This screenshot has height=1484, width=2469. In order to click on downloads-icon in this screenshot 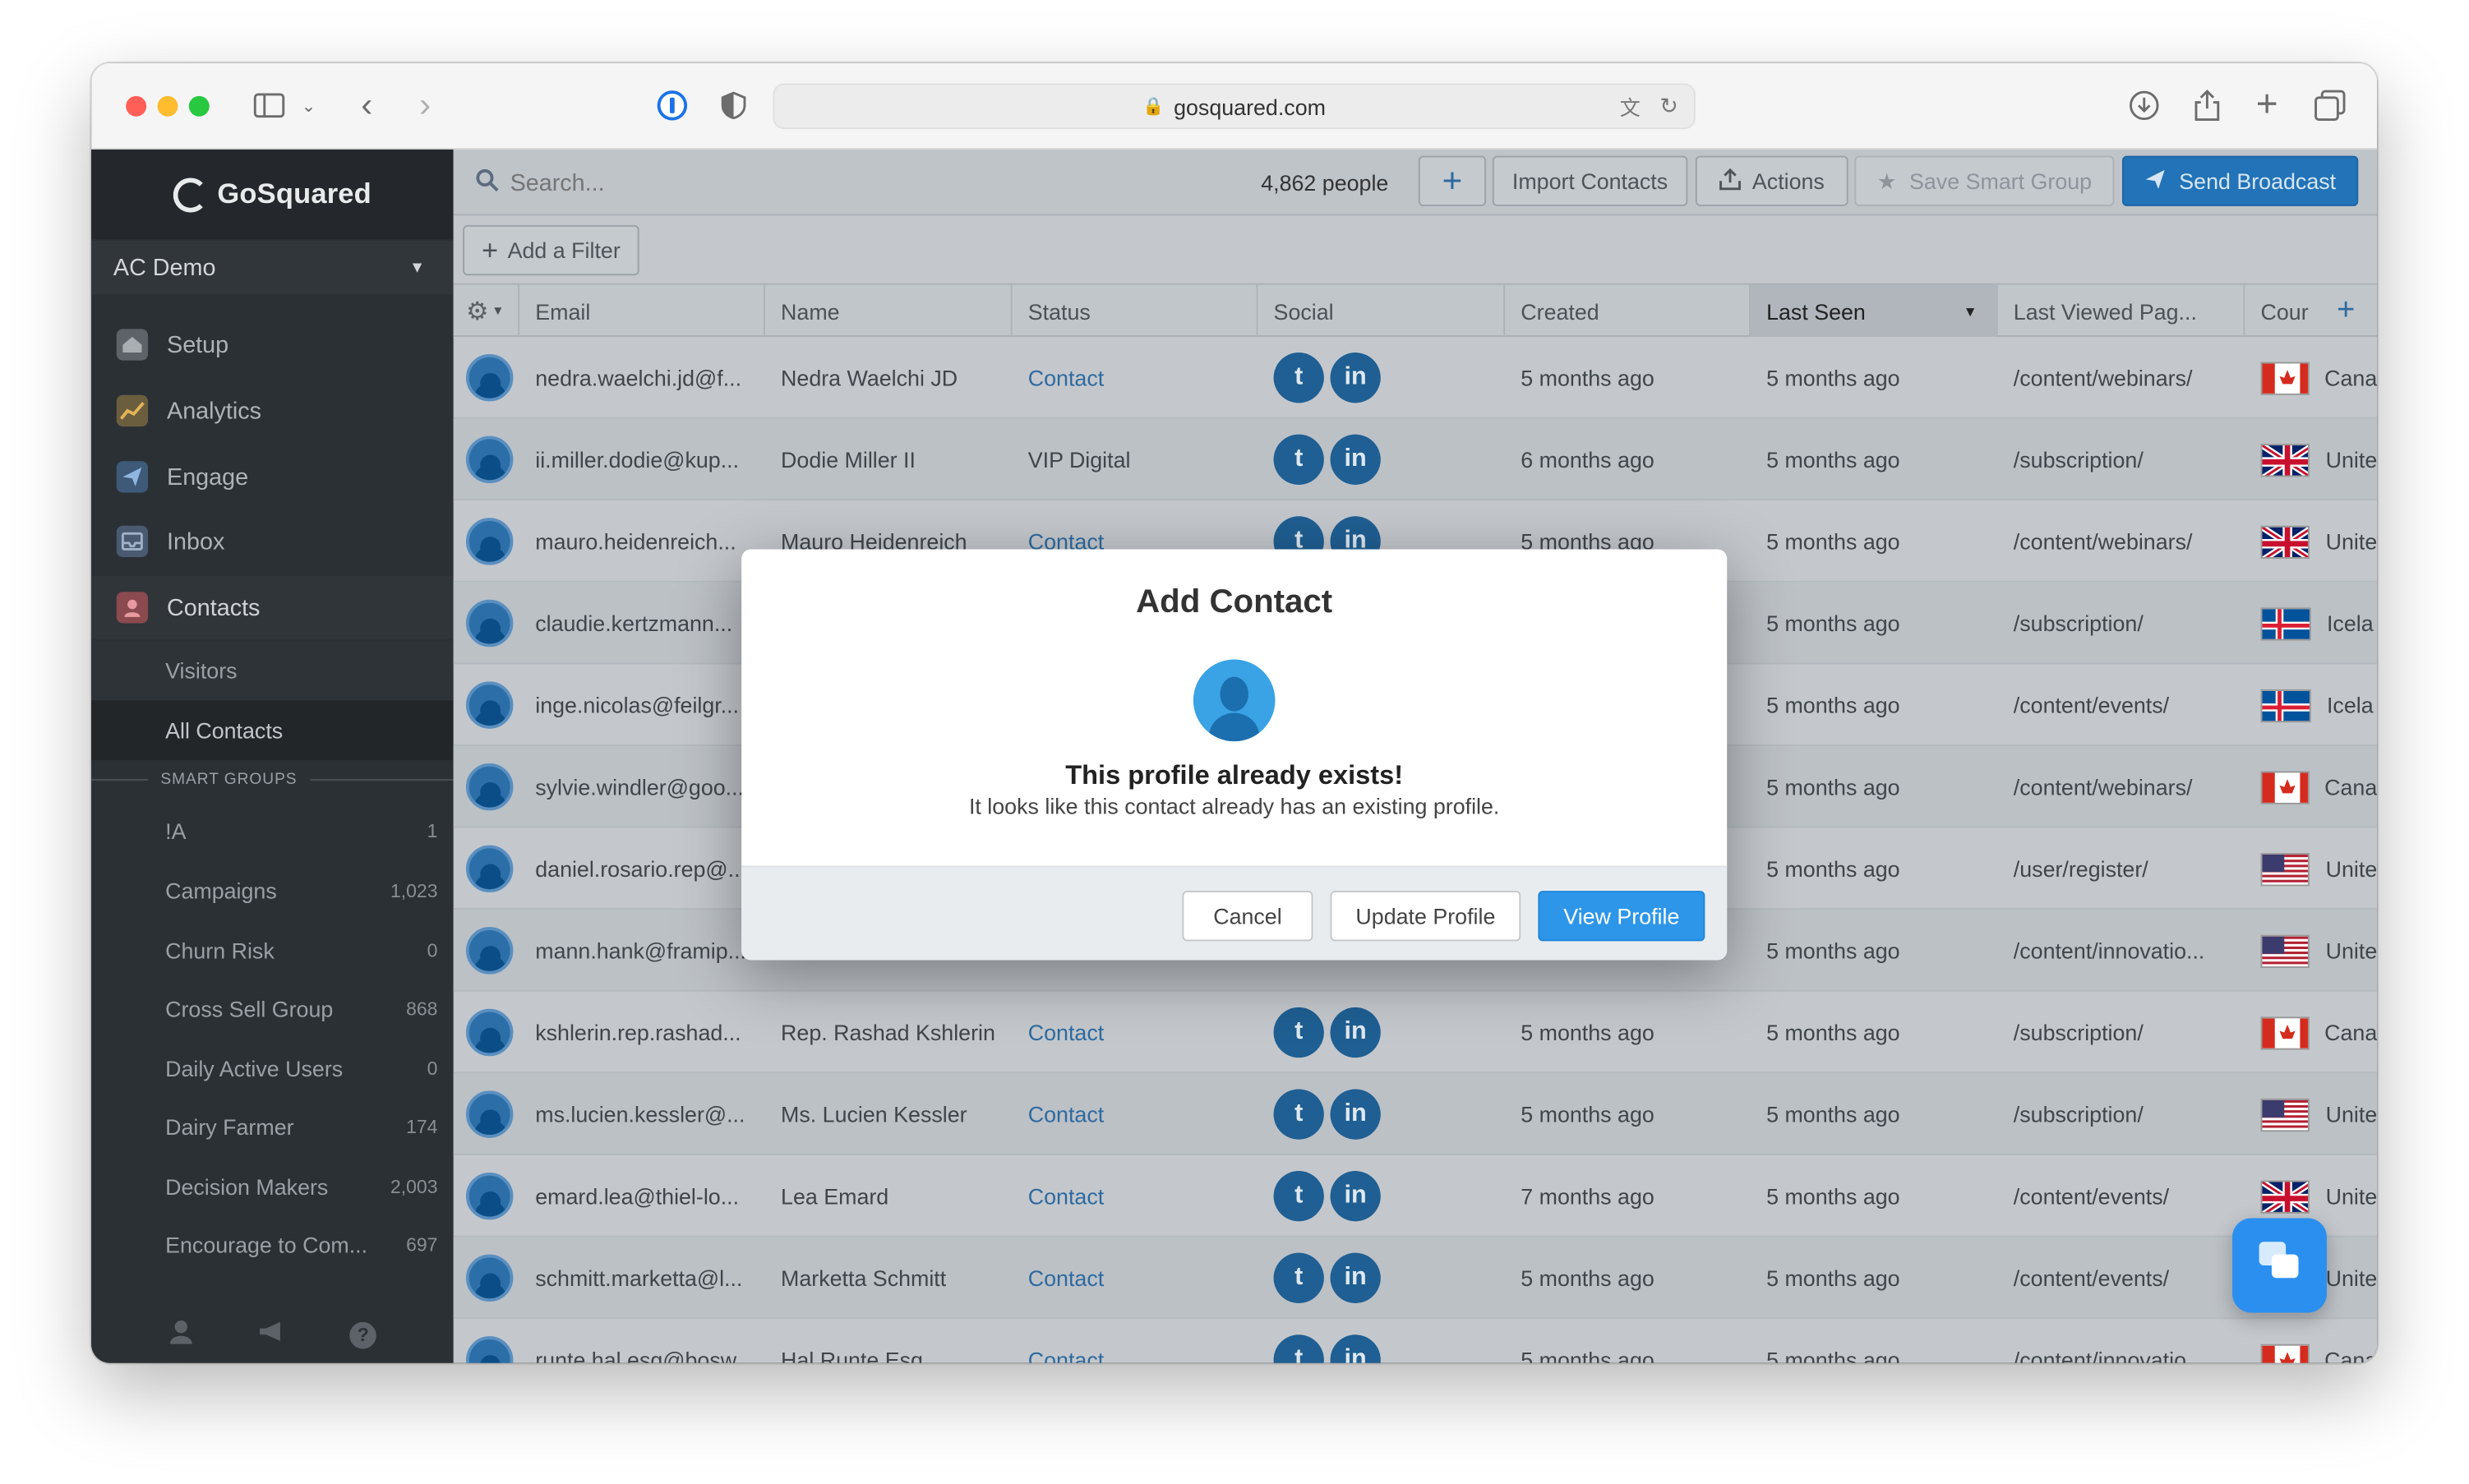, I will do `click(2144, 105)`.